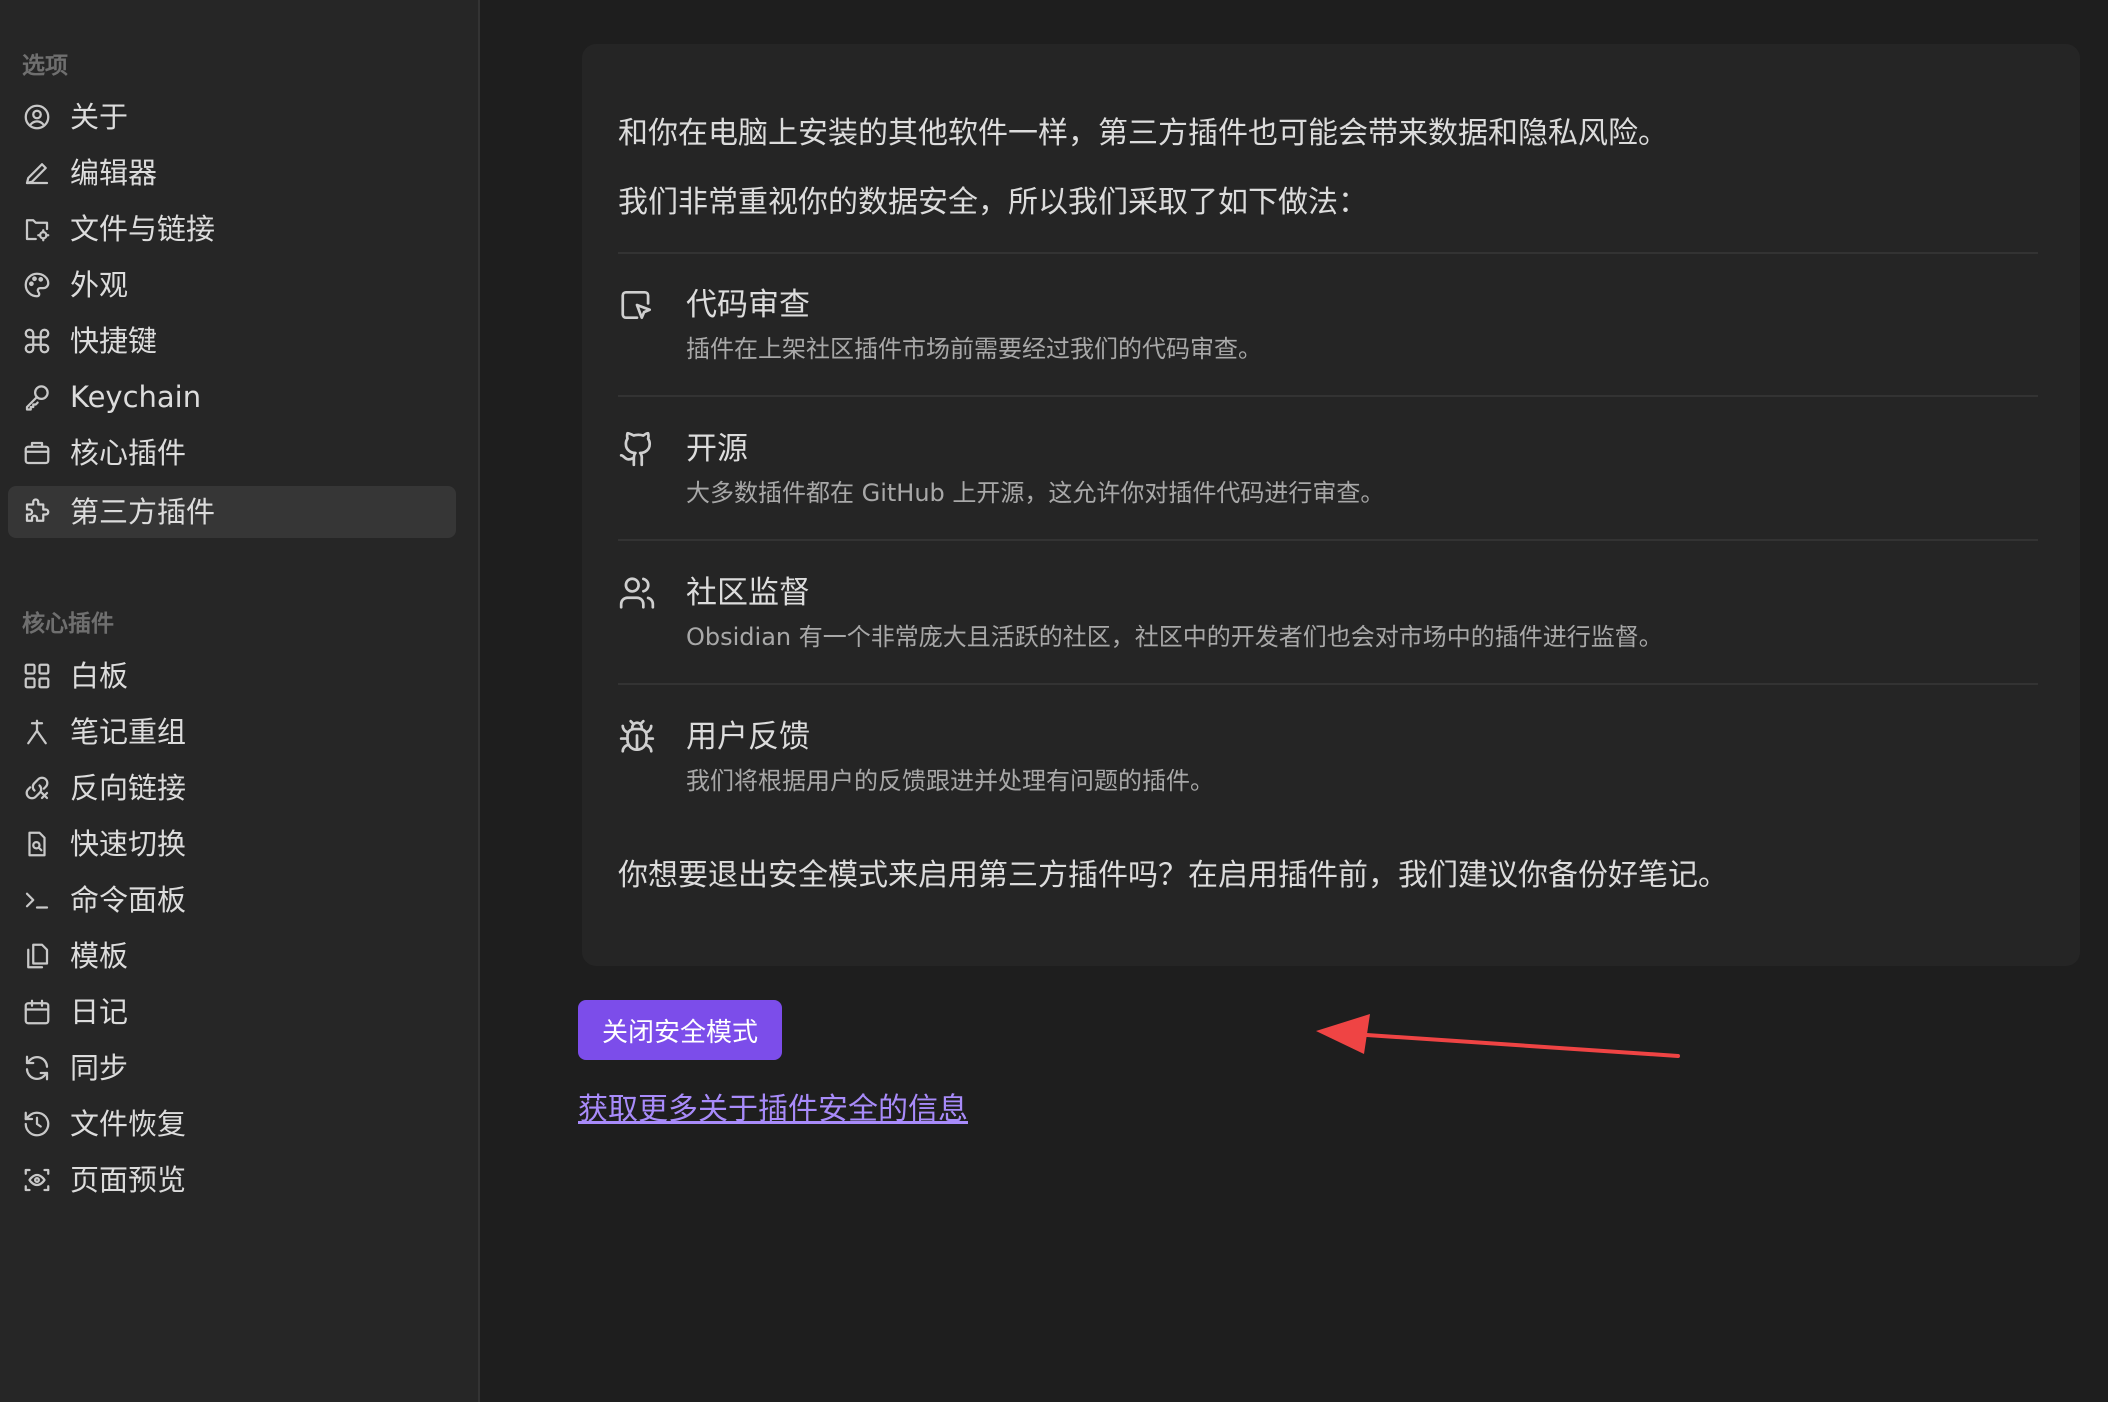 Image resolution: width=2108 pixels, height=1402 pixels. I want to click on feature-title: 开源, so click(717, 449).